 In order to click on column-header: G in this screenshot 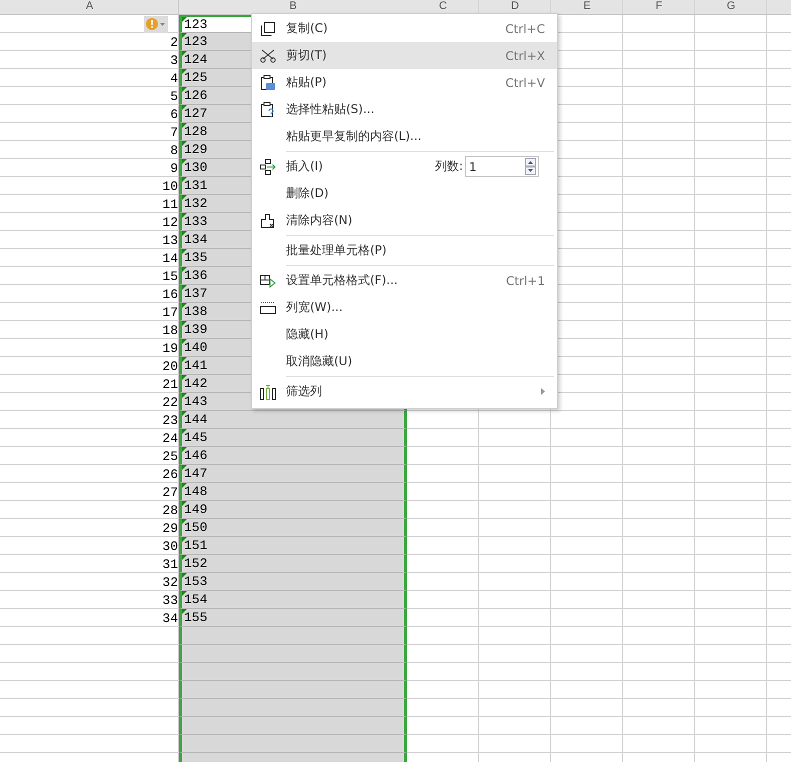, I will do `click(731, 6)`.